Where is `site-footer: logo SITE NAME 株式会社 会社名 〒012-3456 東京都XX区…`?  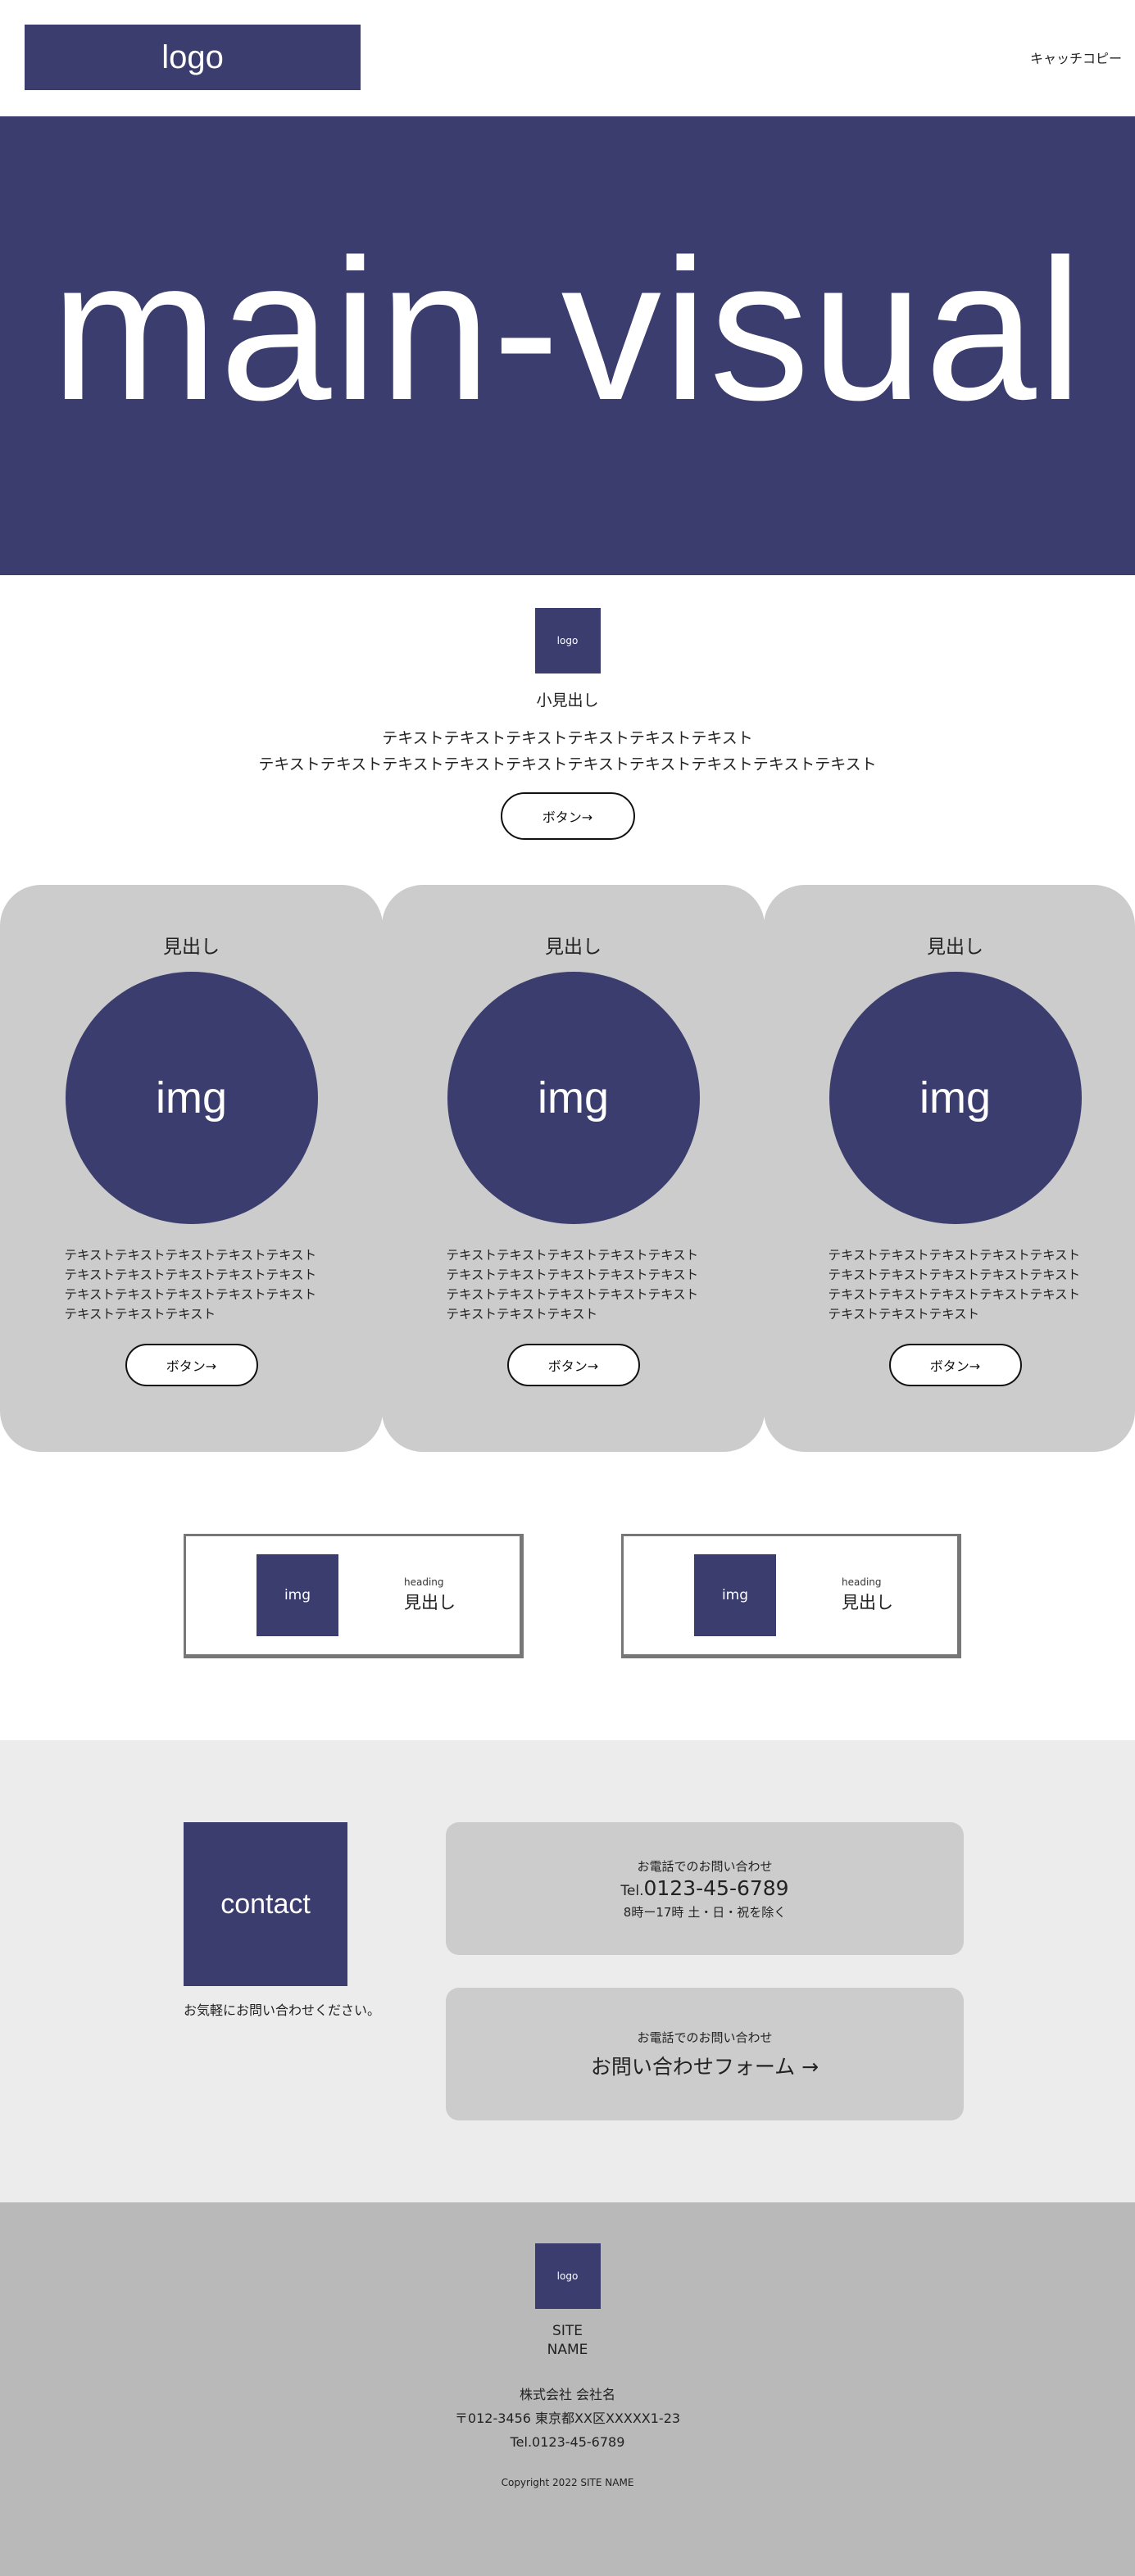 site-footer: logo SITE NAME 株式会社 会社名 〒012-3456 東京都XX区… is located at coordinates (567, 2389).